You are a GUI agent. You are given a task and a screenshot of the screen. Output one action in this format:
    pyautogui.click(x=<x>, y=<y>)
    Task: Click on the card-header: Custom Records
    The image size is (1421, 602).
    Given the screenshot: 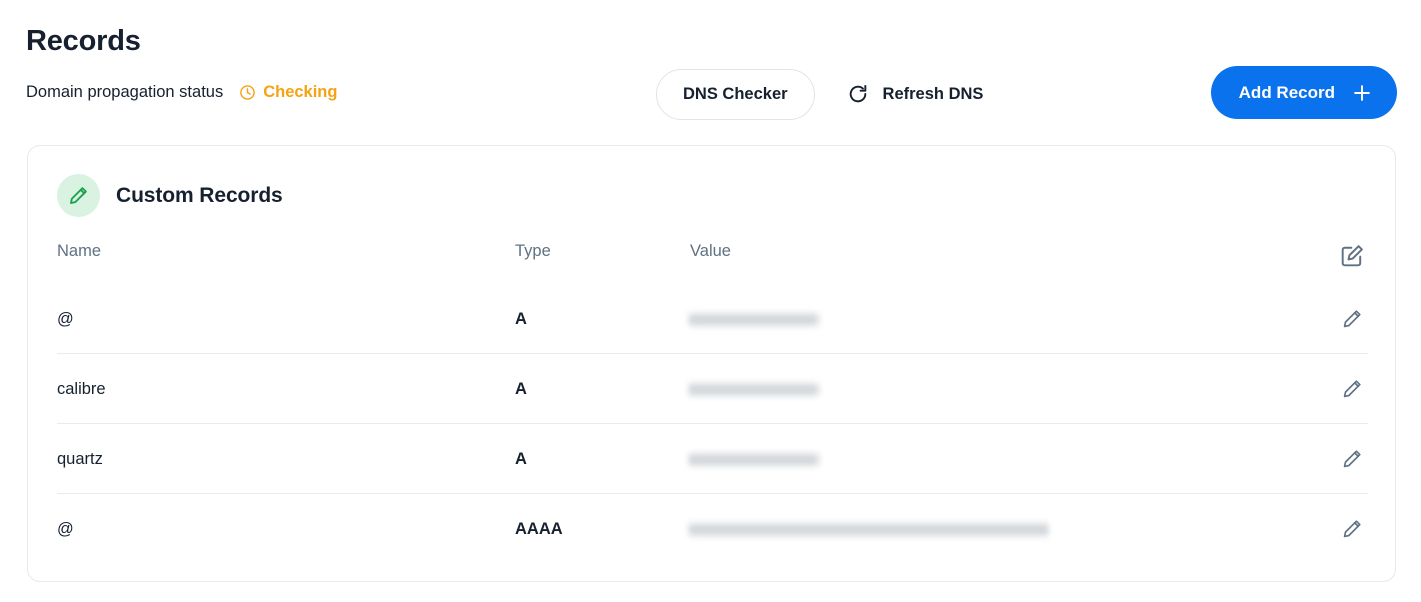 What is the action you would take?
    pyautogui.click(x=170, y=195)
    